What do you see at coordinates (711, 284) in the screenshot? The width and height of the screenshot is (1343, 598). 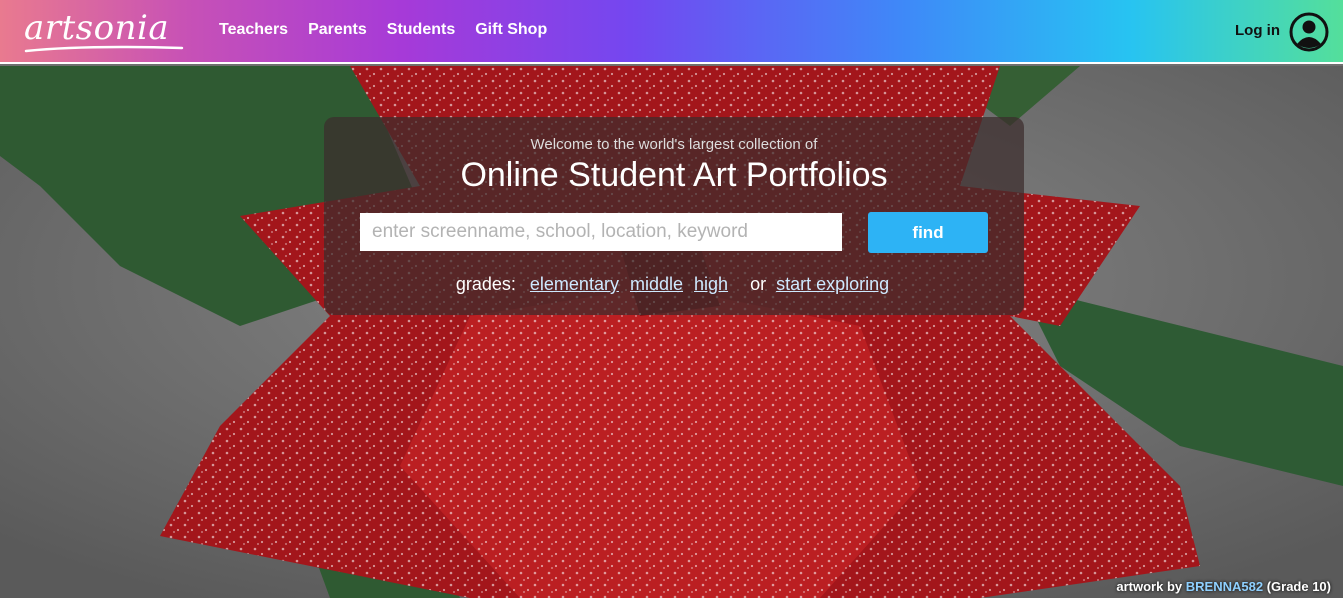 I see `grade-high-link: high` at bounding box center [711, 284].